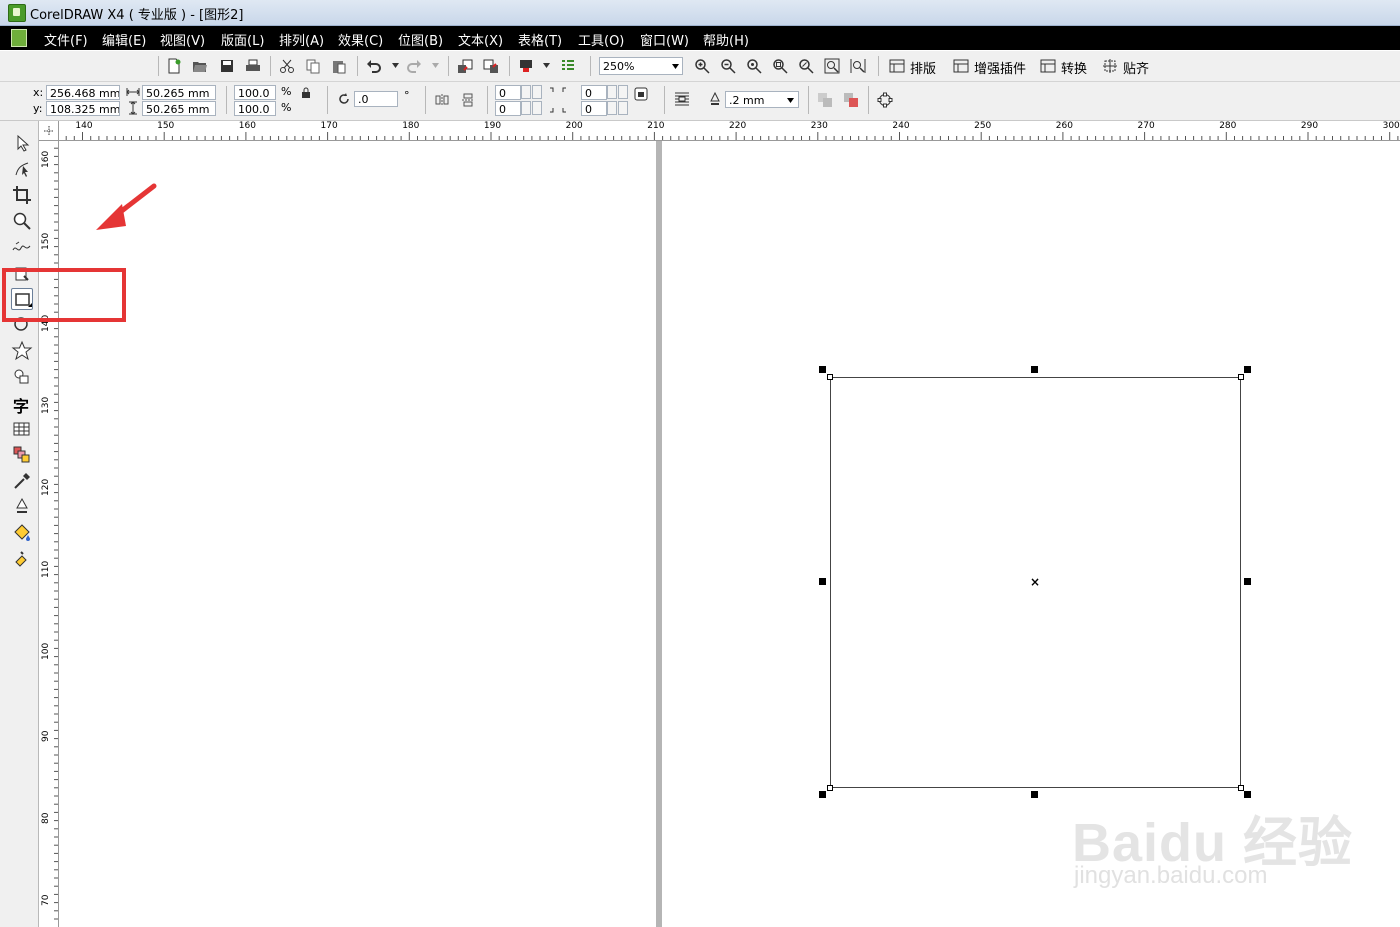 The height and width of the screenshot is (927, 1400). I want to click on y-position-input: 108.325 mm, so click(83, 108).